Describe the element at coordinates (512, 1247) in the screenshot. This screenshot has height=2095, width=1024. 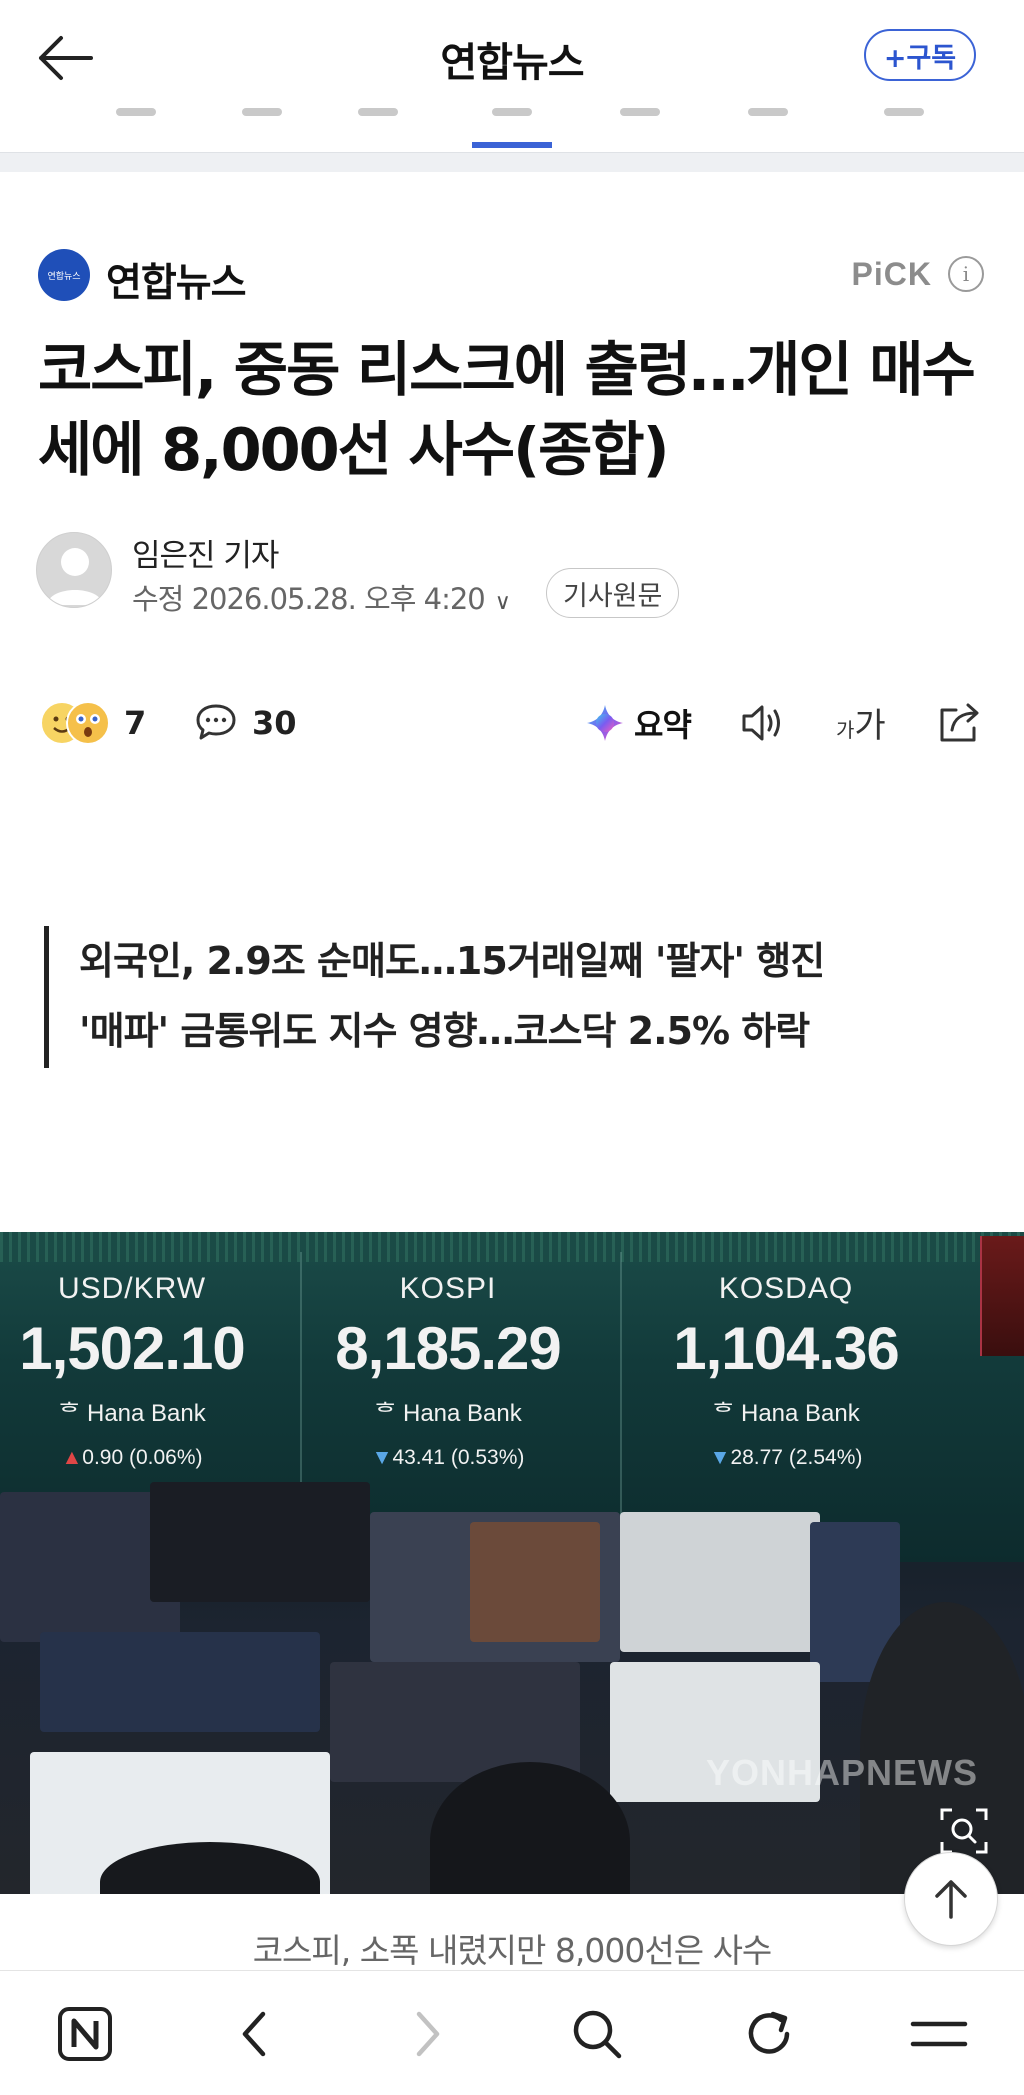
I see `board-ticker-strip` at that location.